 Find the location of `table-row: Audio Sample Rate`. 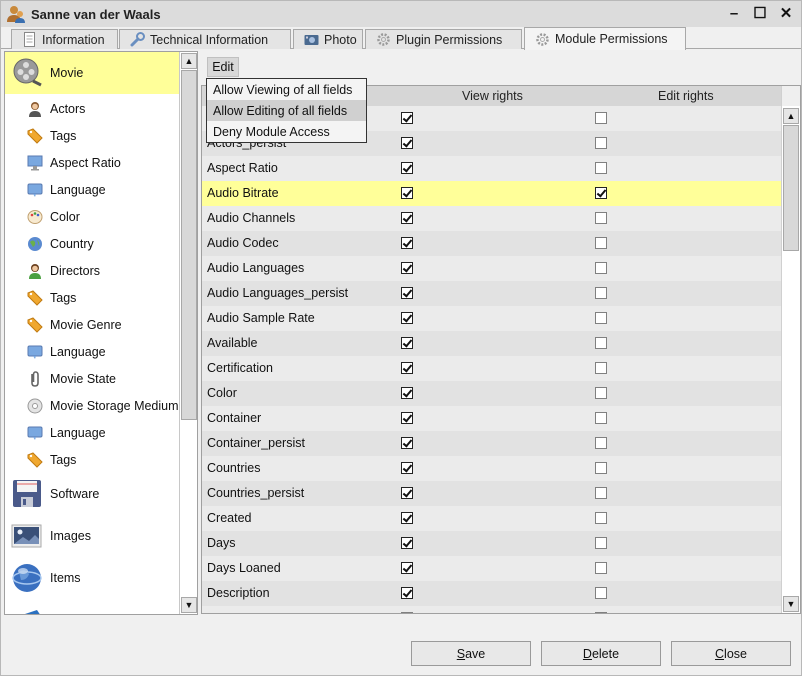

table-row: Audio Sample Rate is located at coordinates (492, 318).